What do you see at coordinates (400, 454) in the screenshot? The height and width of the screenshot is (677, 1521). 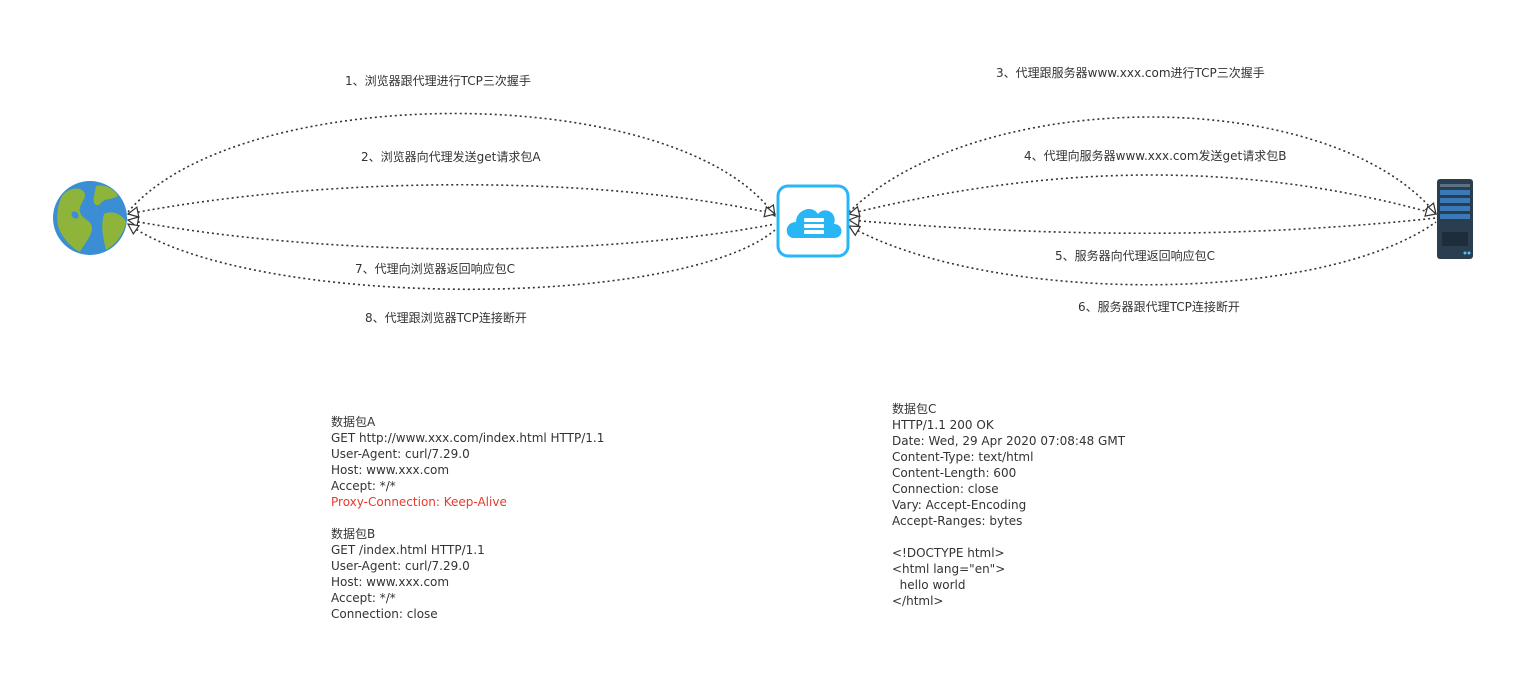 I see `packet-a-line: User-Agent: curl/7.29.0` at bounding box center [400, 454].